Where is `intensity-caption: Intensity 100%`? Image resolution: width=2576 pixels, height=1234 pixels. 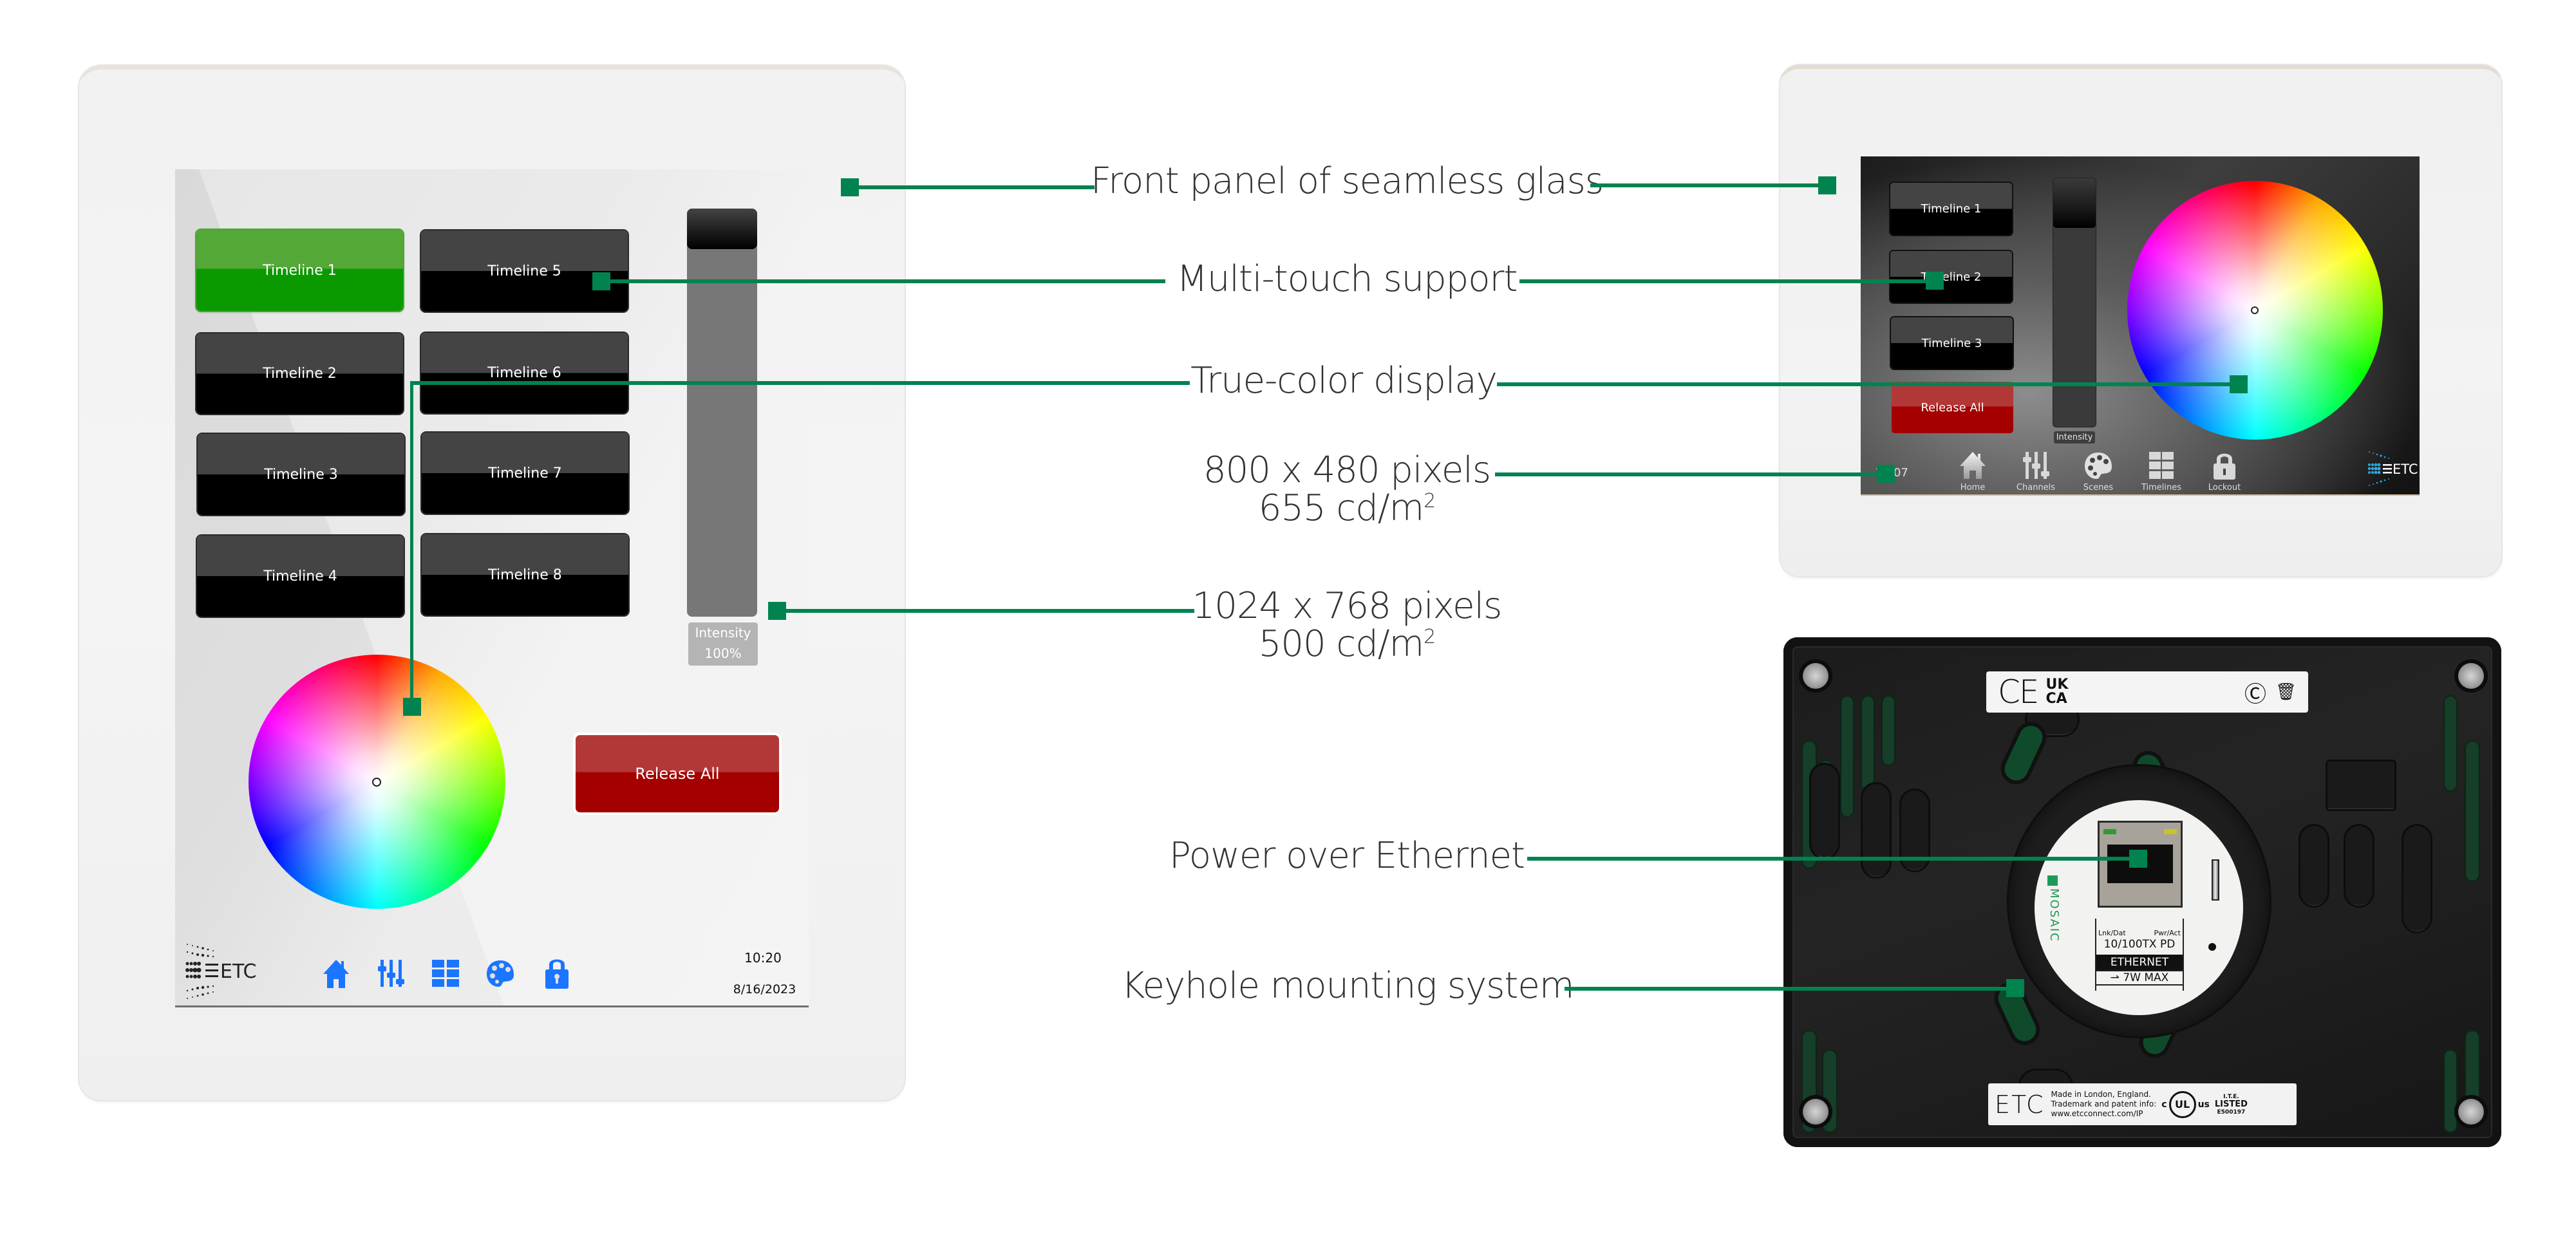
intensity-caption: Intensity 100% is located at coordinates (723, 644).